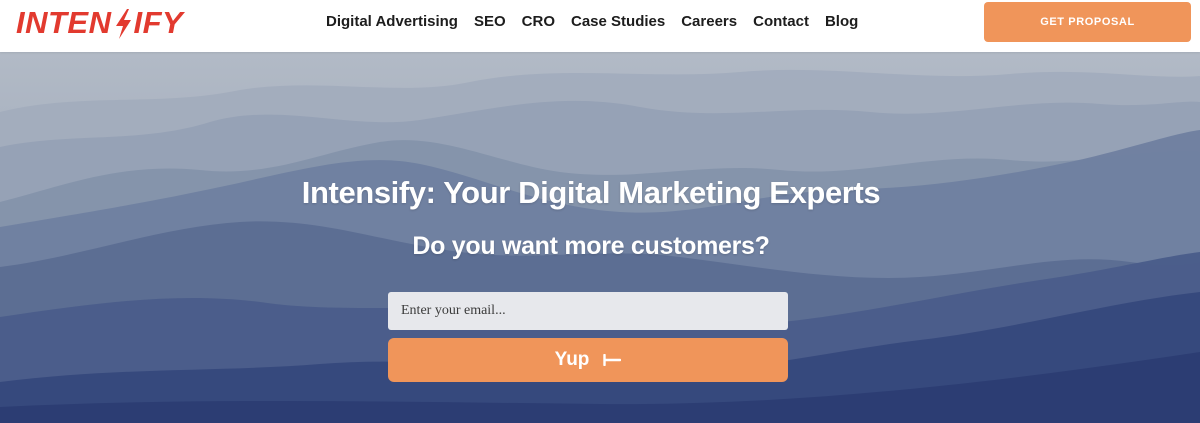  Describe the element at coordinates (1087, 22) in the screenshot. I see `get-proposal-button: GET PROPOSAL` at that location.